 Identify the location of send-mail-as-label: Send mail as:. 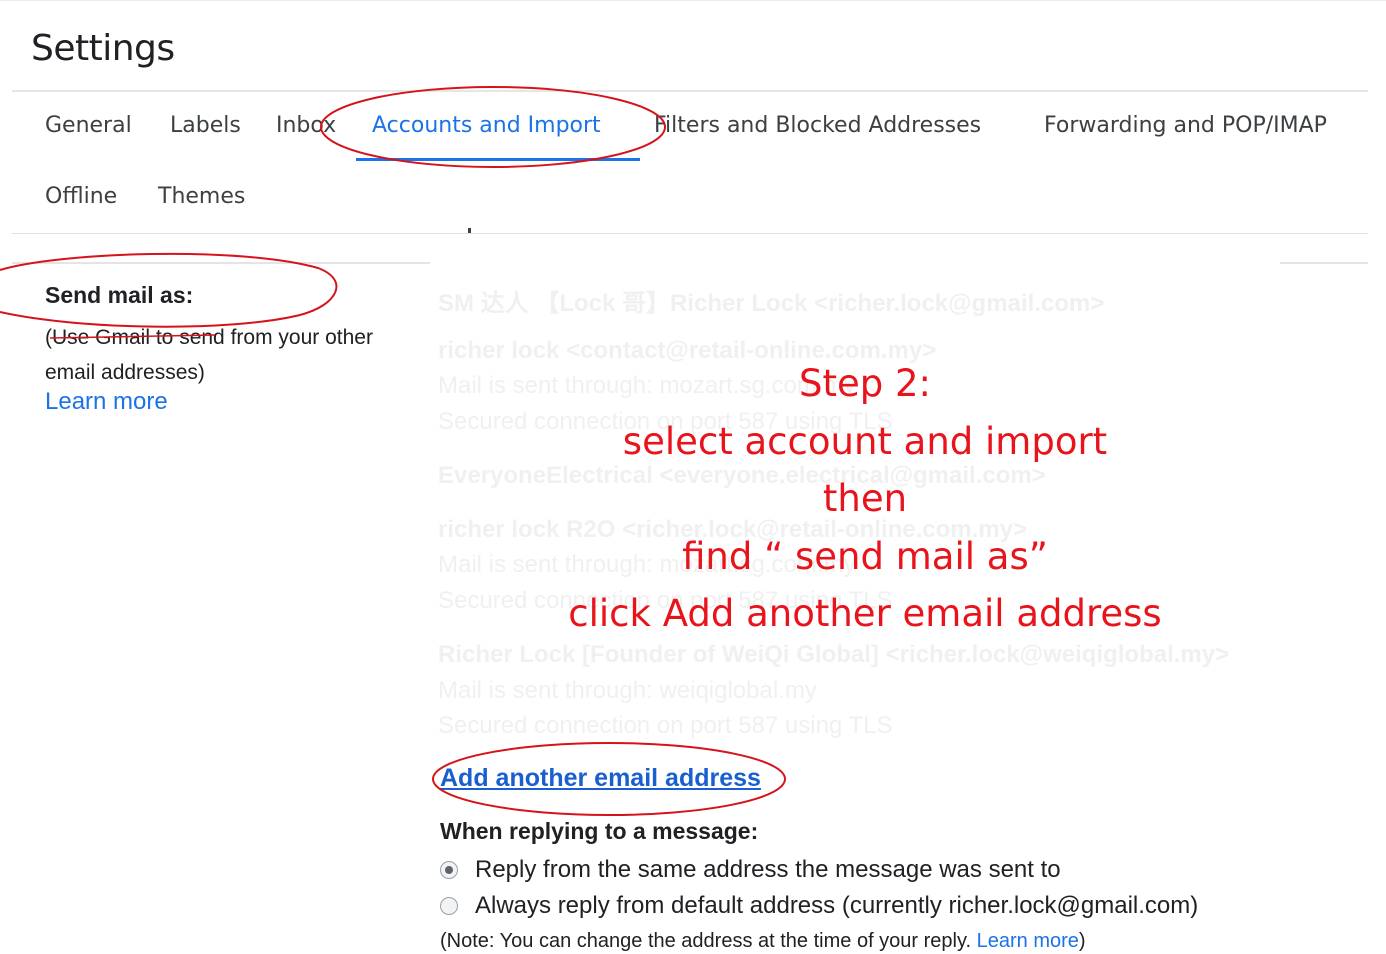
(119, 295).